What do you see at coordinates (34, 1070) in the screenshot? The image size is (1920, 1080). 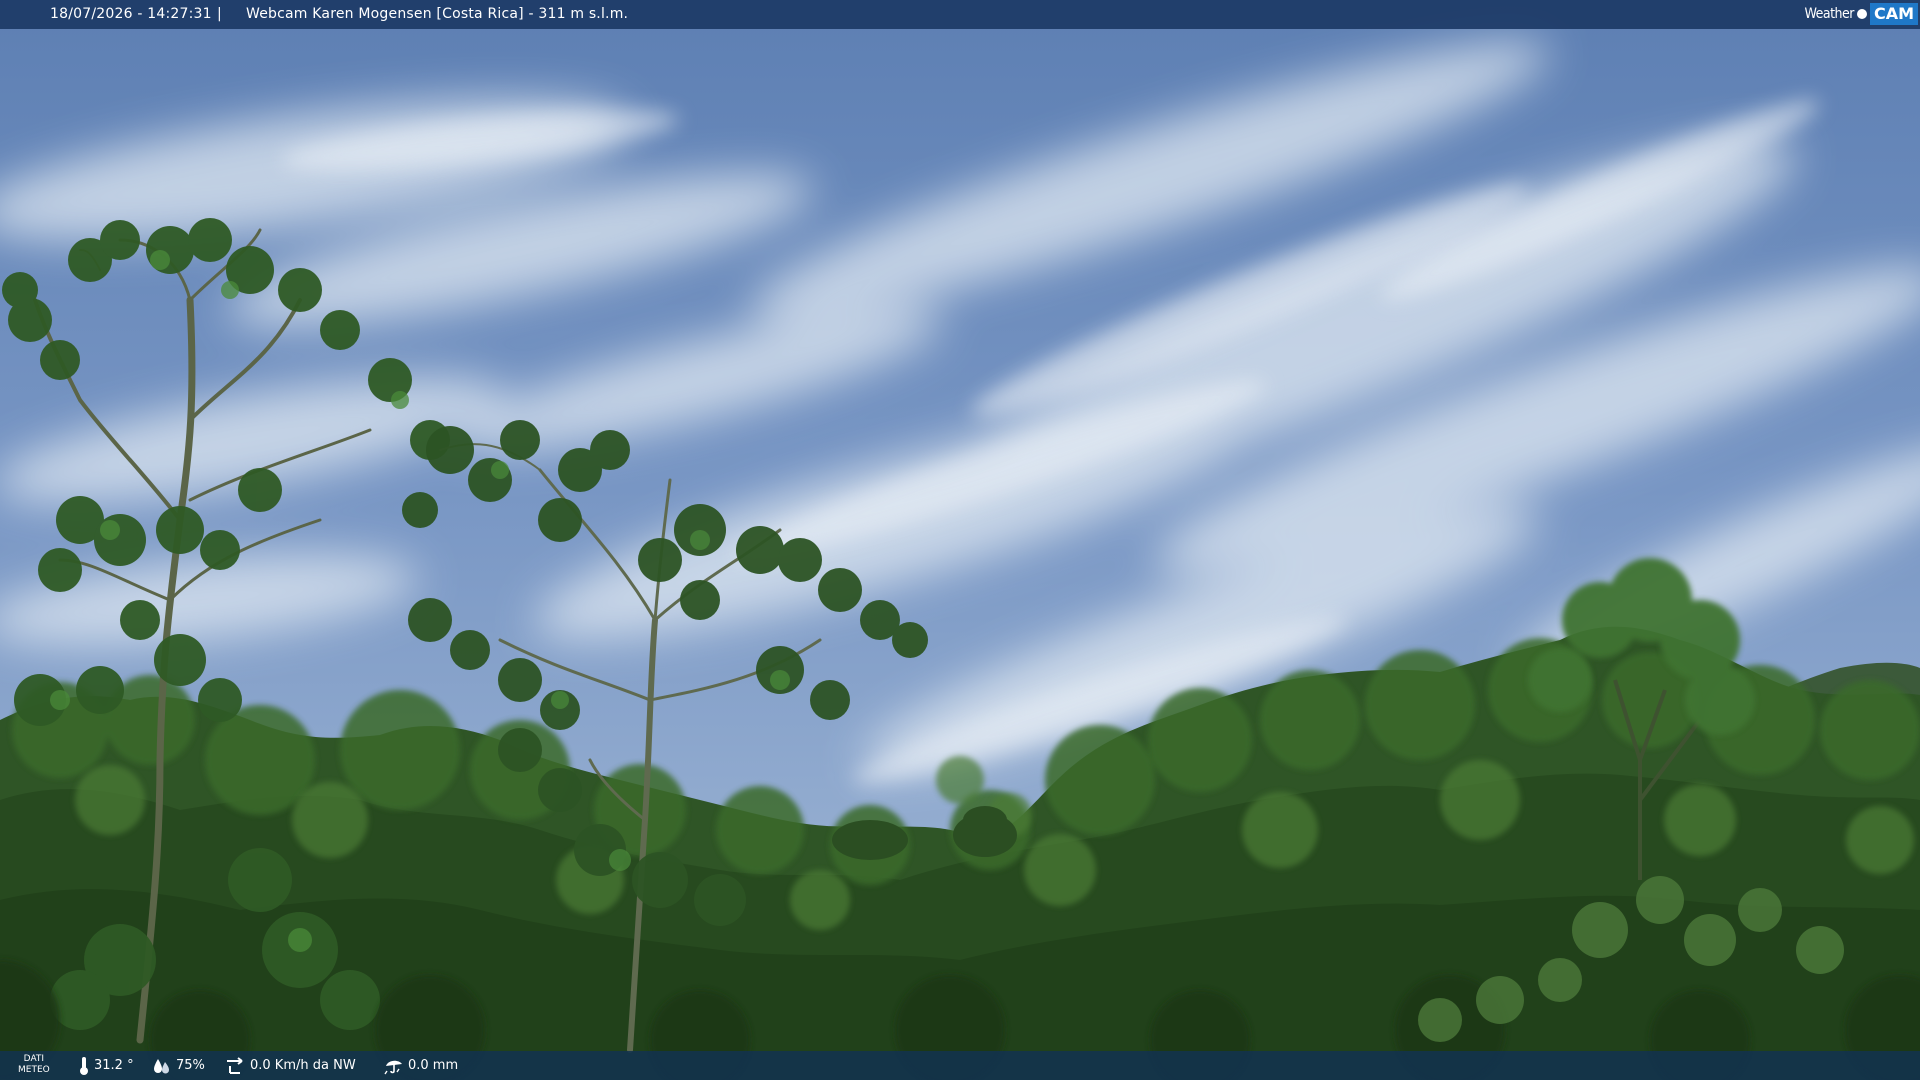 I see `dati-line-2: METEO` at bounding box center [34, 1070].